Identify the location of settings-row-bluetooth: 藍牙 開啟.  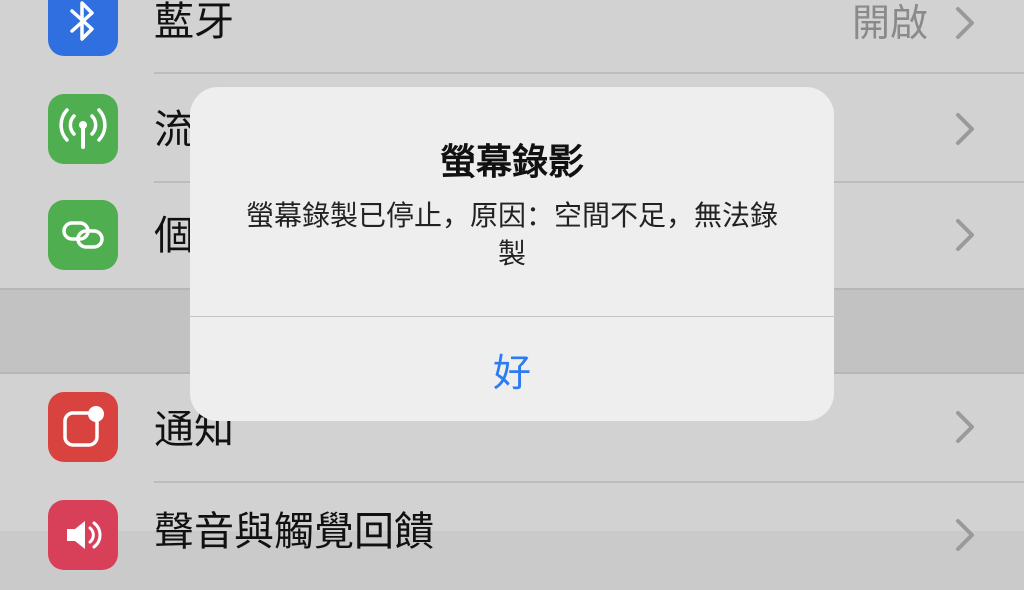
(512, 39).